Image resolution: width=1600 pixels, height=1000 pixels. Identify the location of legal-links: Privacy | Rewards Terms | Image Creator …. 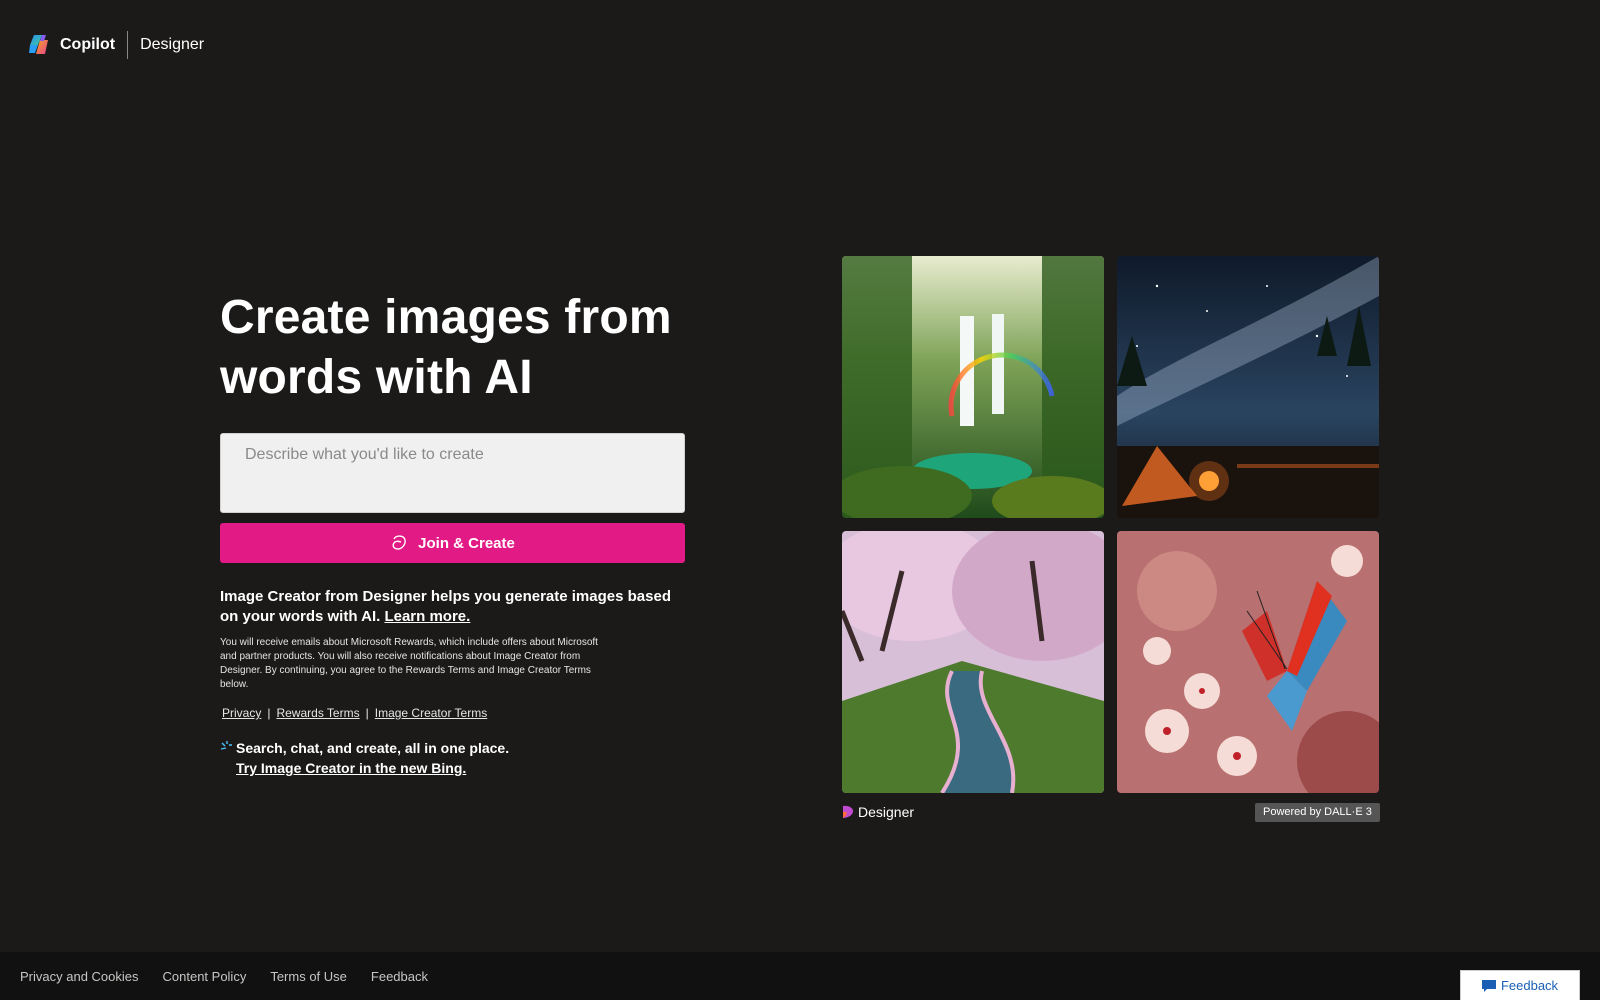
(354, 713).